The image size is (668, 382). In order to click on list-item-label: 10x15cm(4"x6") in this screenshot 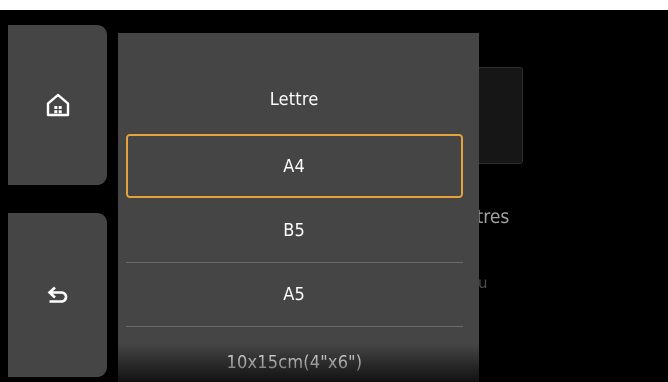, I will do `click(294, 362)`.